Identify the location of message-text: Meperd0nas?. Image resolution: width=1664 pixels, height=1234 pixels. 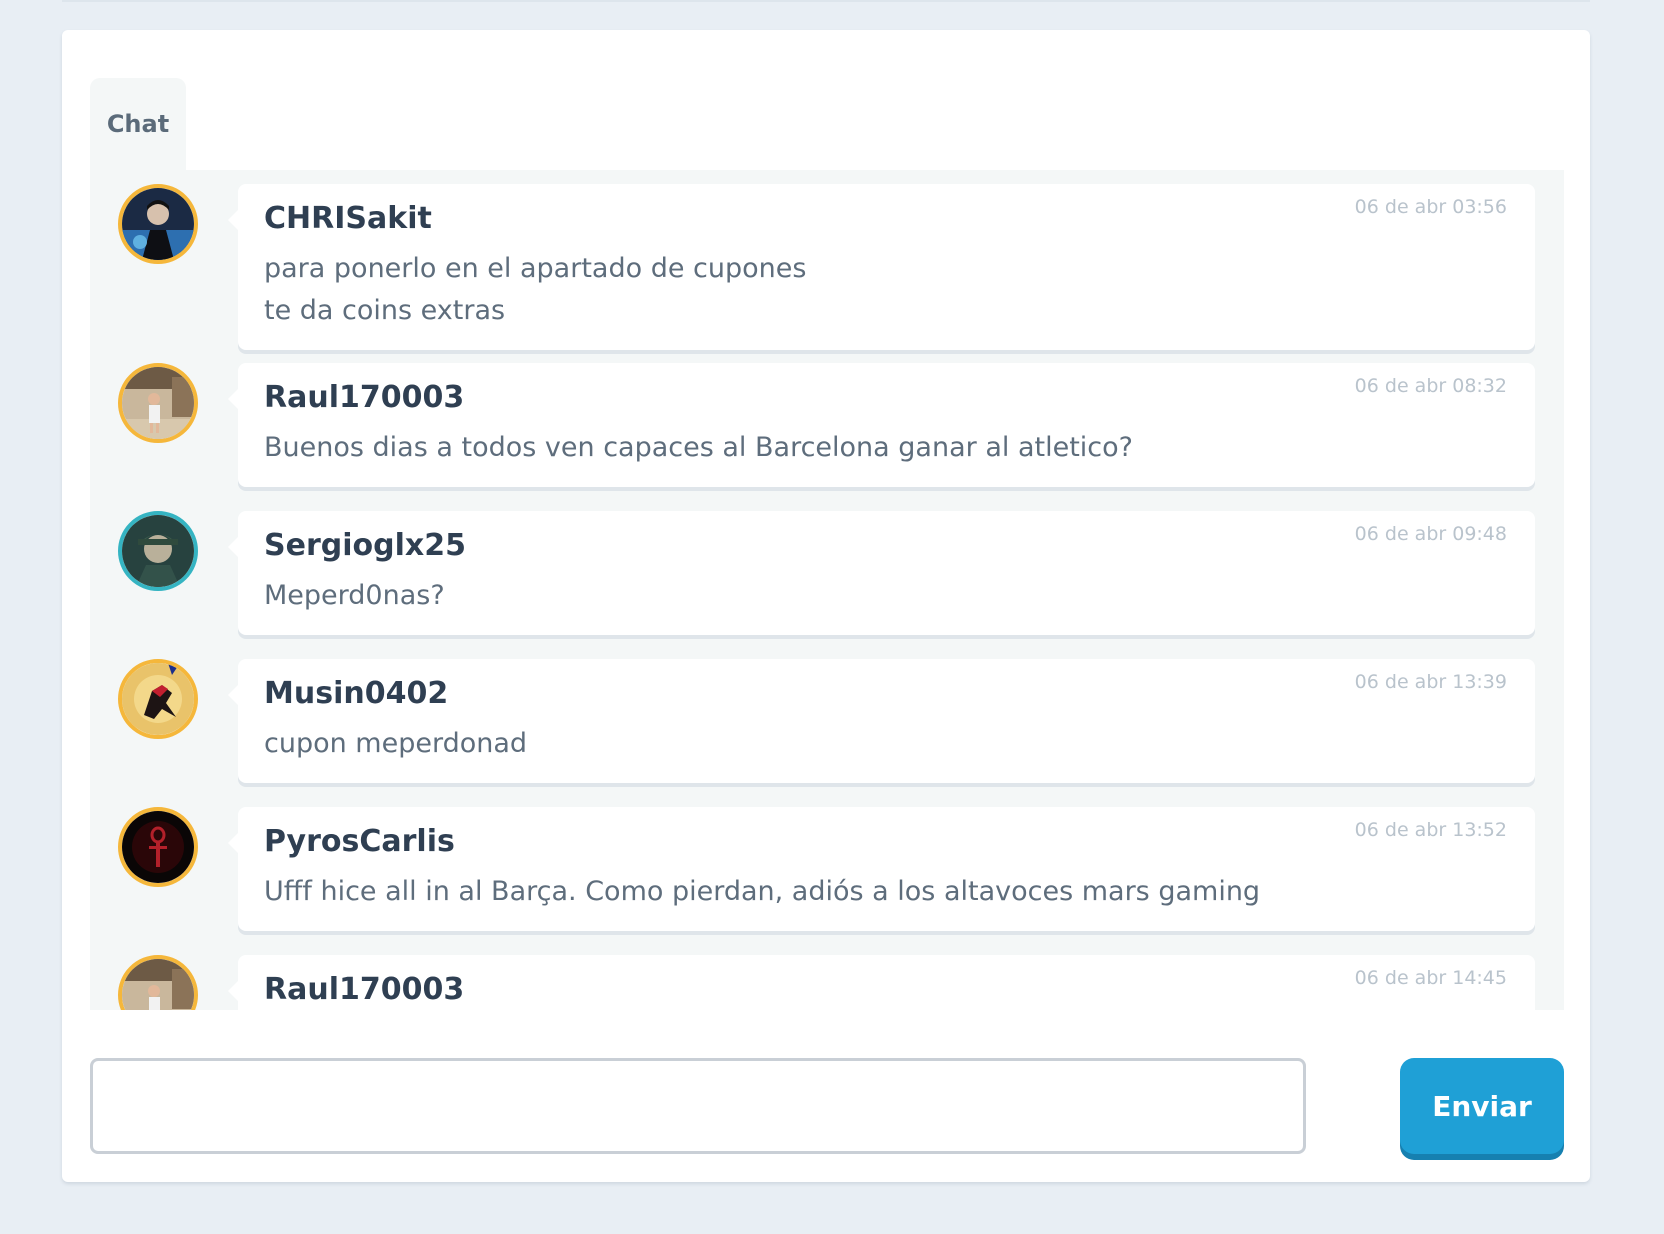
(354, 595).